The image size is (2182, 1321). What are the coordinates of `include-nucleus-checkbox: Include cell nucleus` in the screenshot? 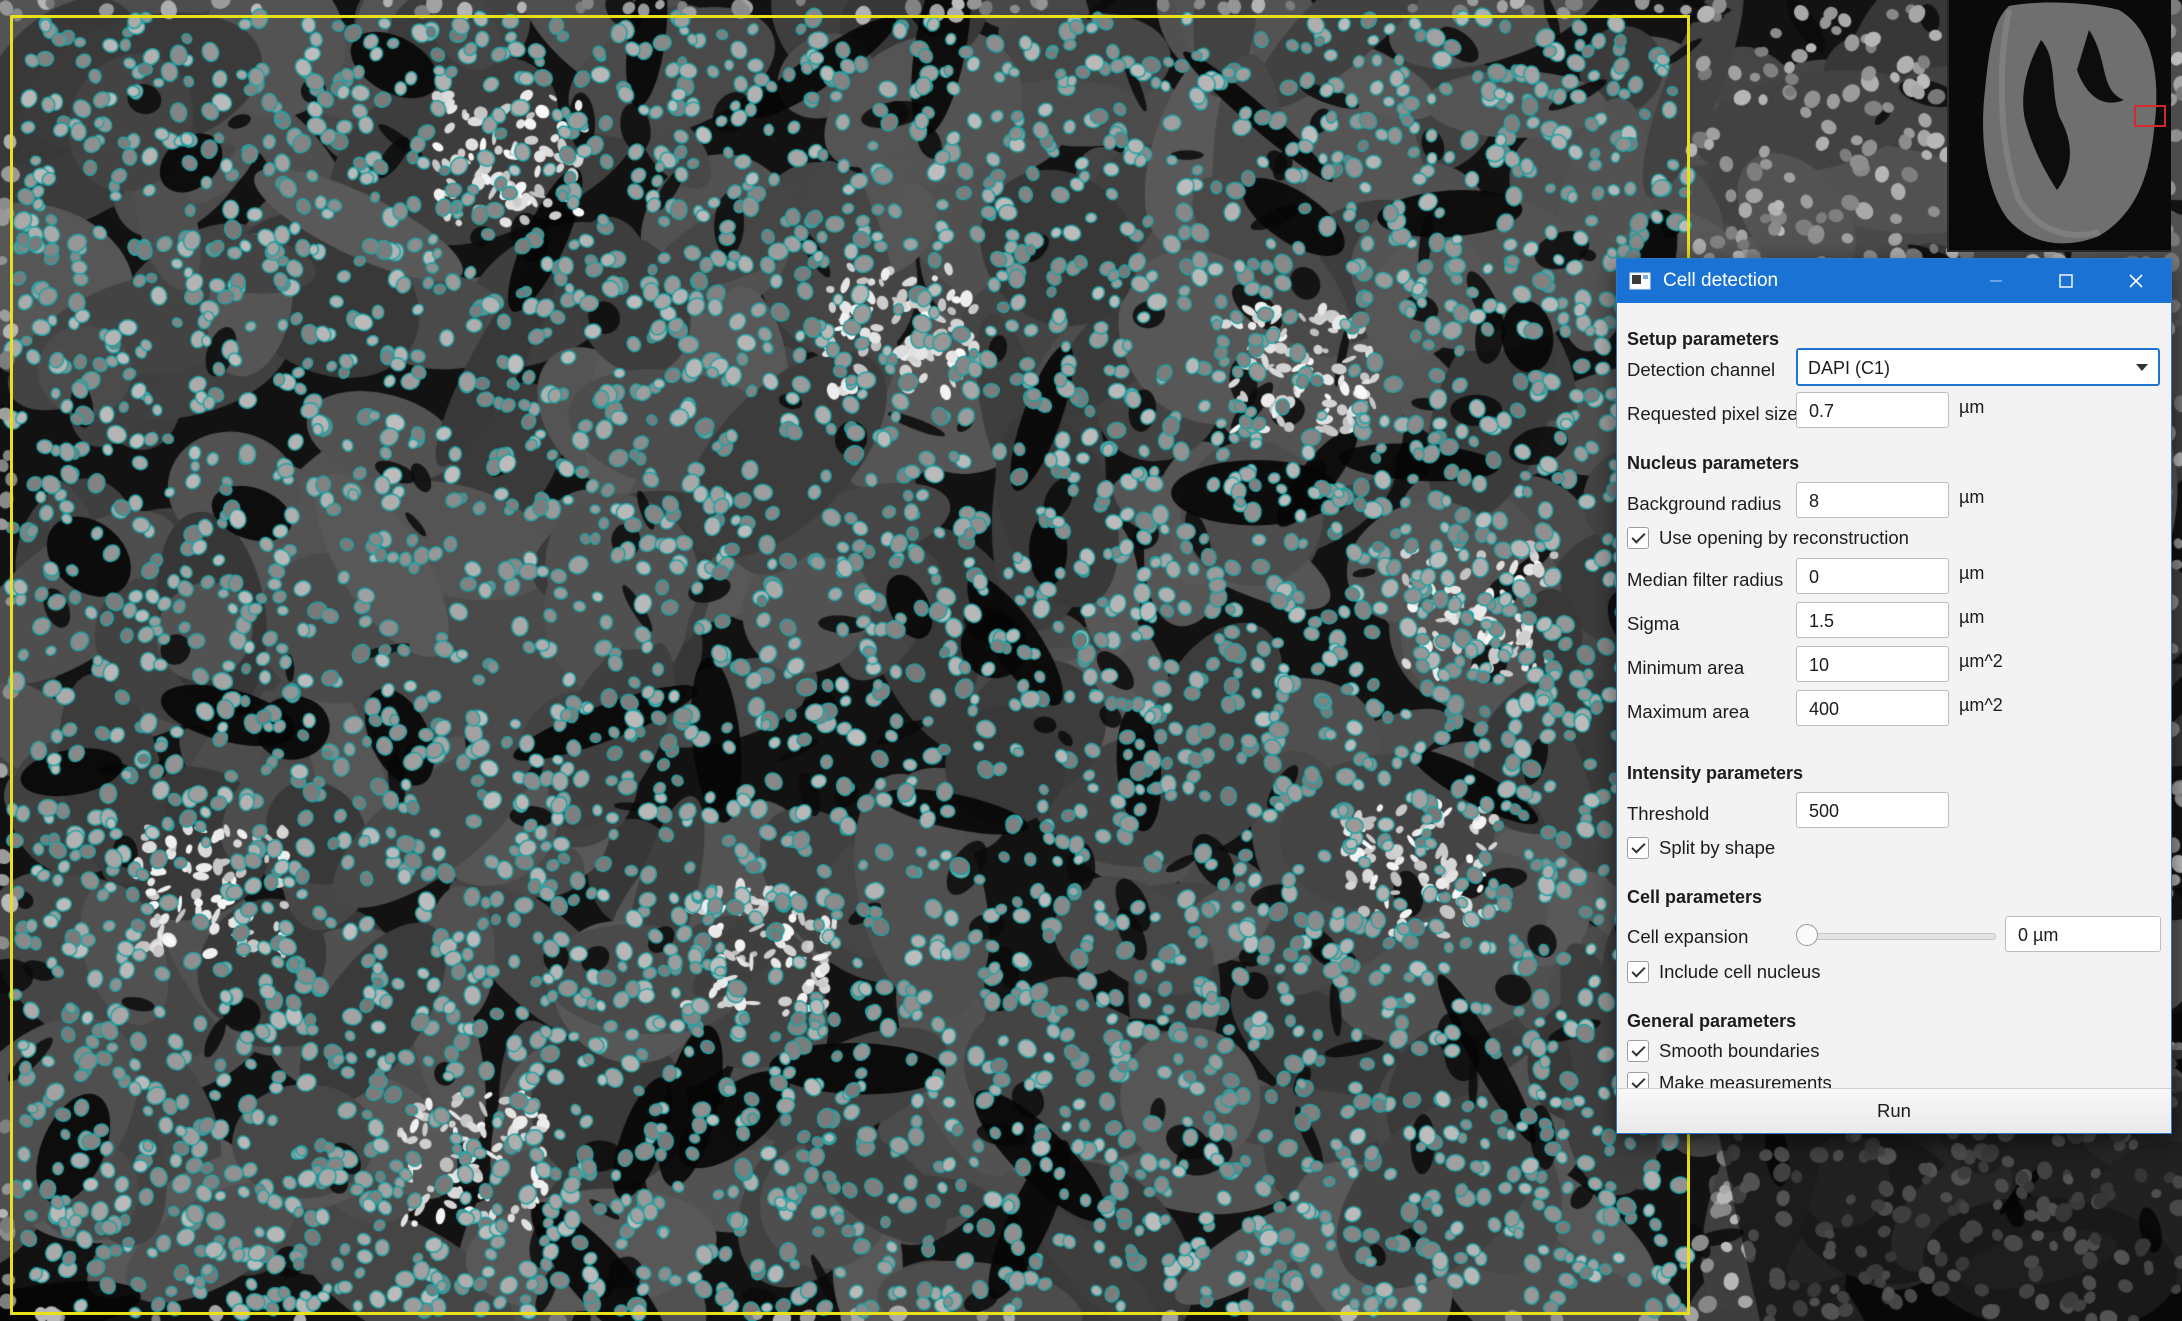 It's located at (1723, 972).